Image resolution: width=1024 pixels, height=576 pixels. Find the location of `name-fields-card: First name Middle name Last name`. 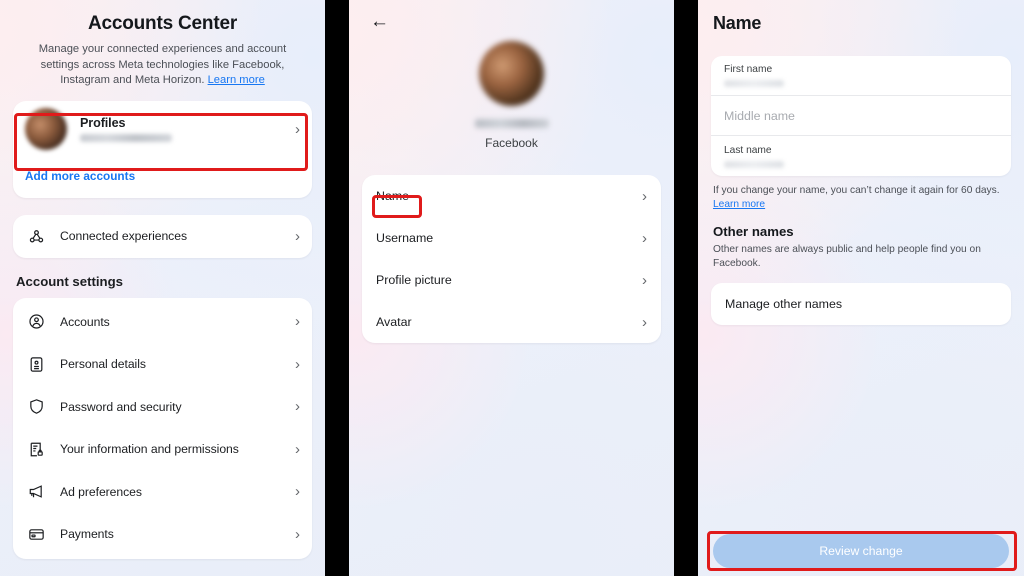

name-fields-card: First name Middle name Last name is located at coordinates (861, 116).